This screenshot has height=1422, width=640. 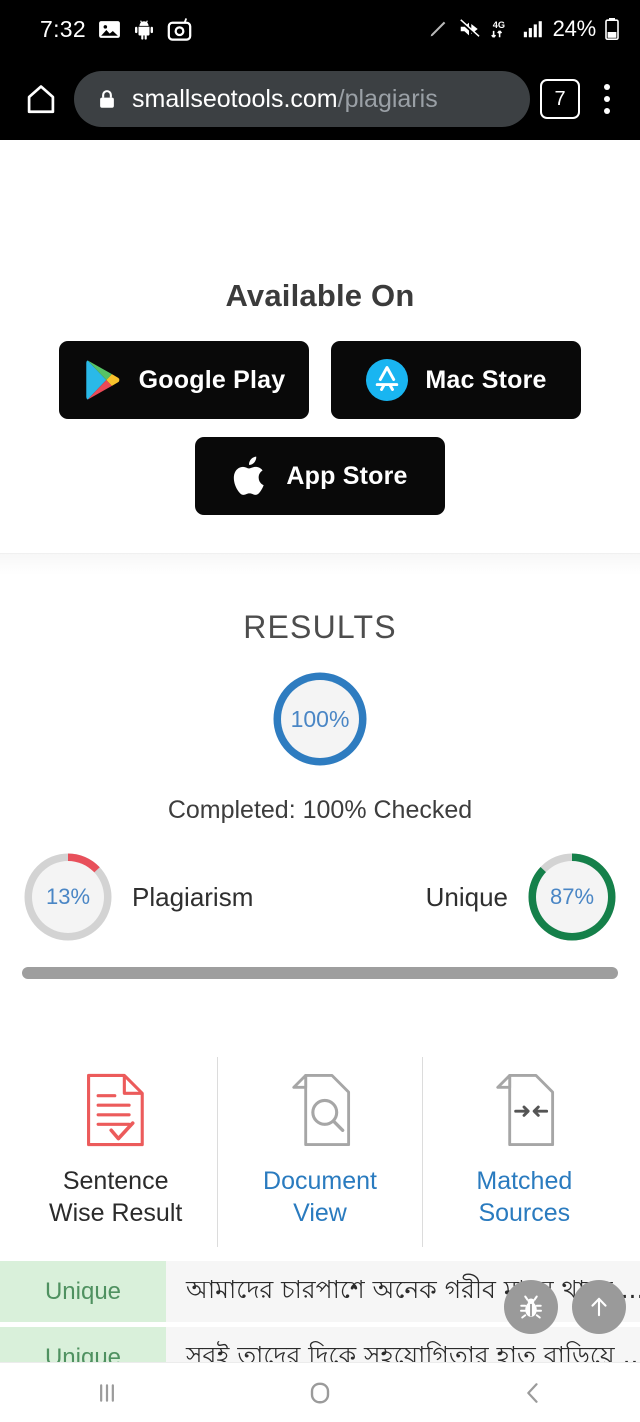 I want to click on home-icon, so click(x=41, y=99).